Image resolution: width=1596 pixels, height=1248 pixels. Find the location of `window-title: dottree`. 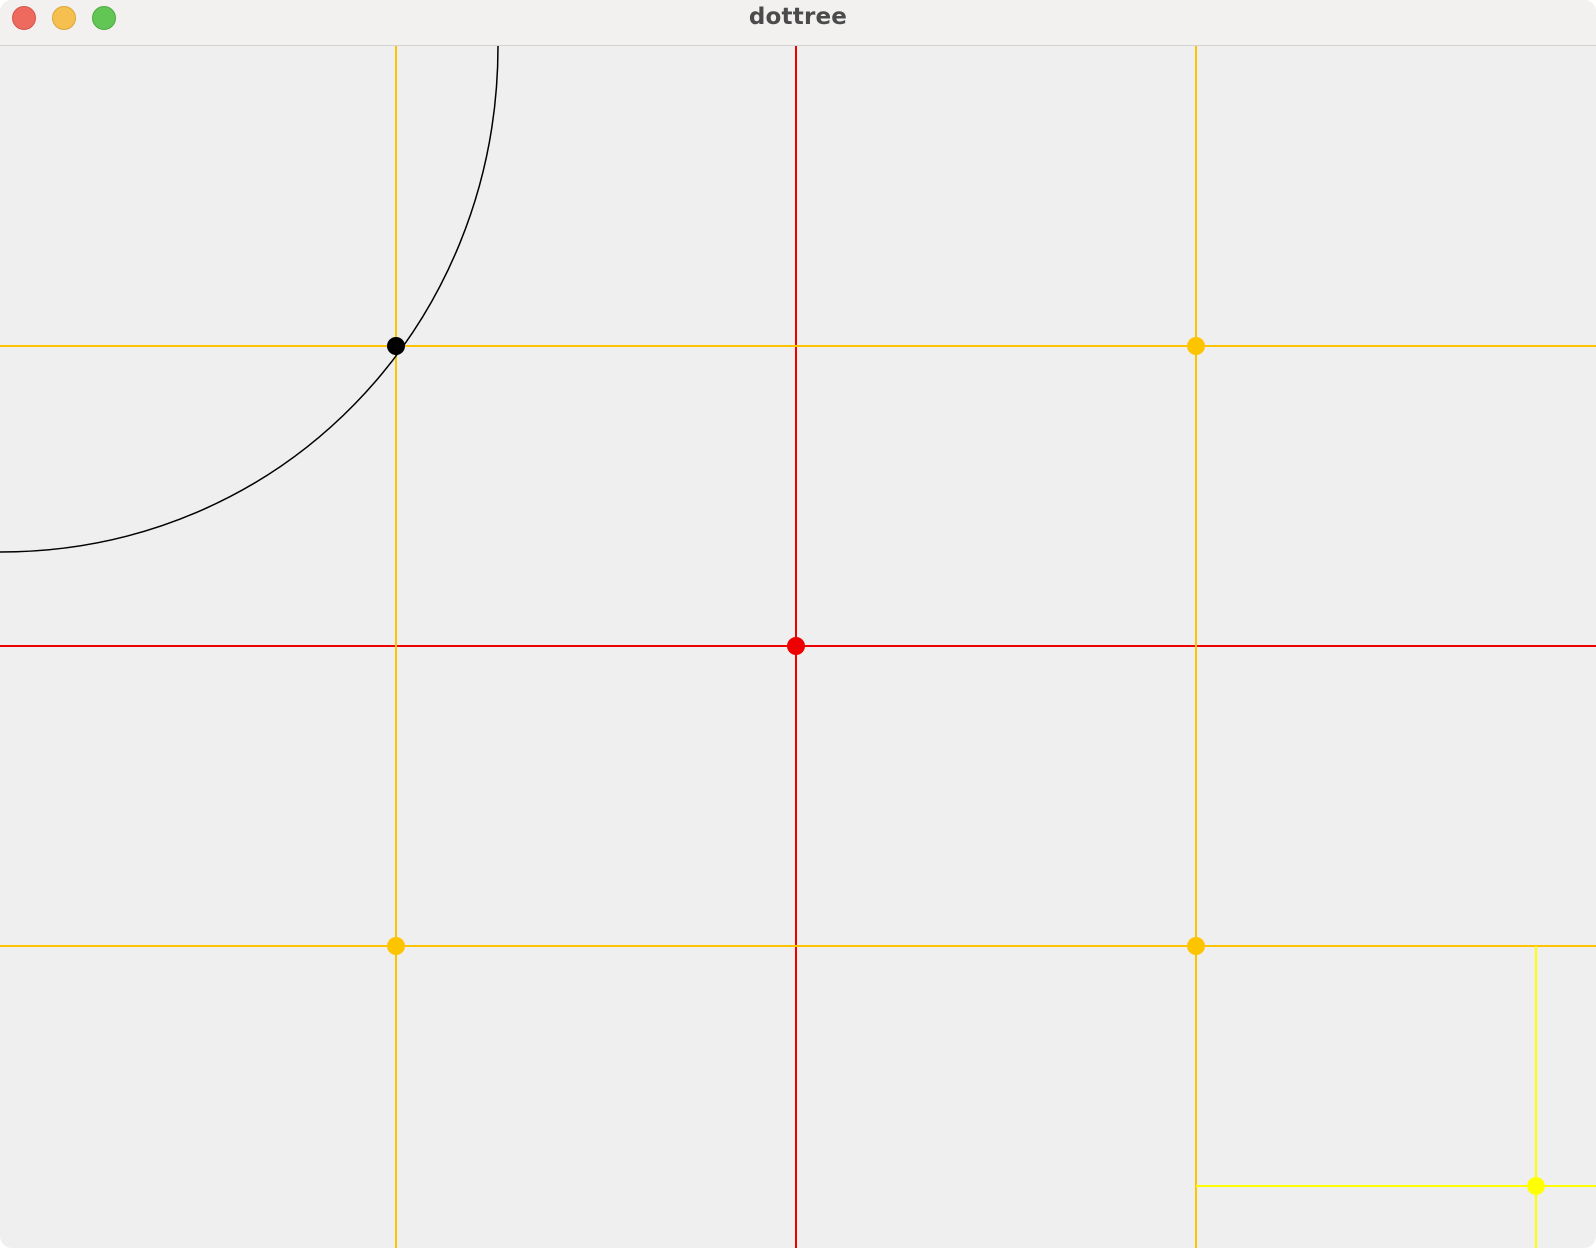

window-title: dottree is located at coordinates (798, 17).